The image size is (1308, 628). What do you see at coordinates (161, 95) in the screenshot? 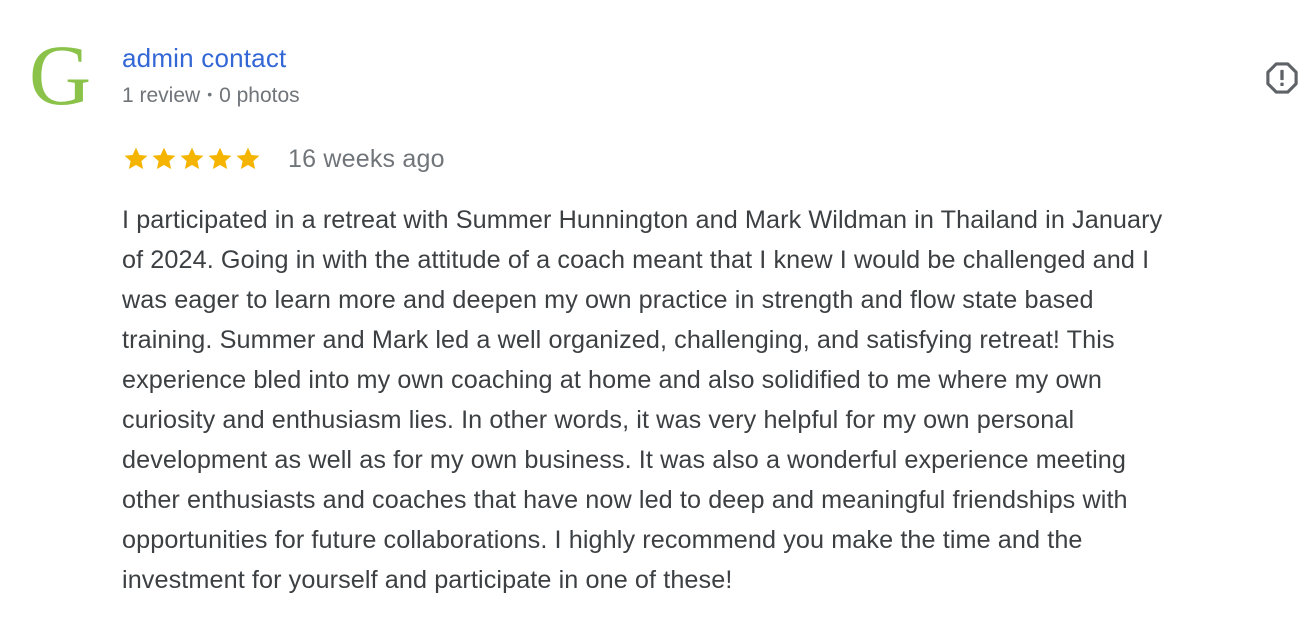
I see `author-review-count: 1 review` at bounding box center [161, 95].